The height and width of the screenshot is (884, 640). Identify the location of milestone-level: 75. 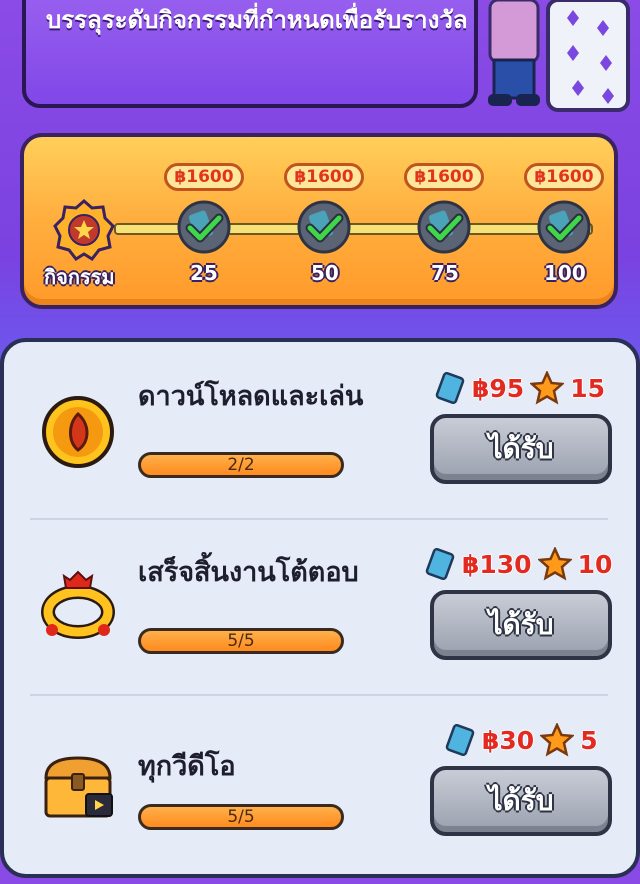
(445, 273).